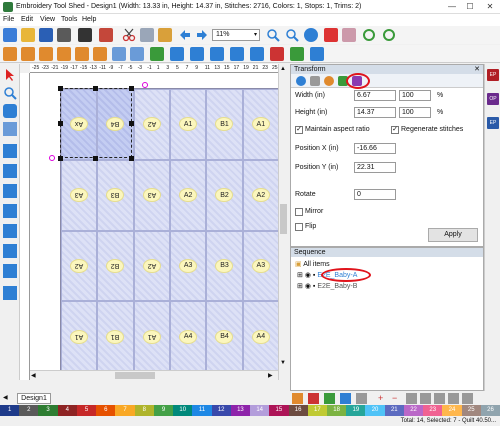  I want to click on align-middle-icon, so click(82, 54).